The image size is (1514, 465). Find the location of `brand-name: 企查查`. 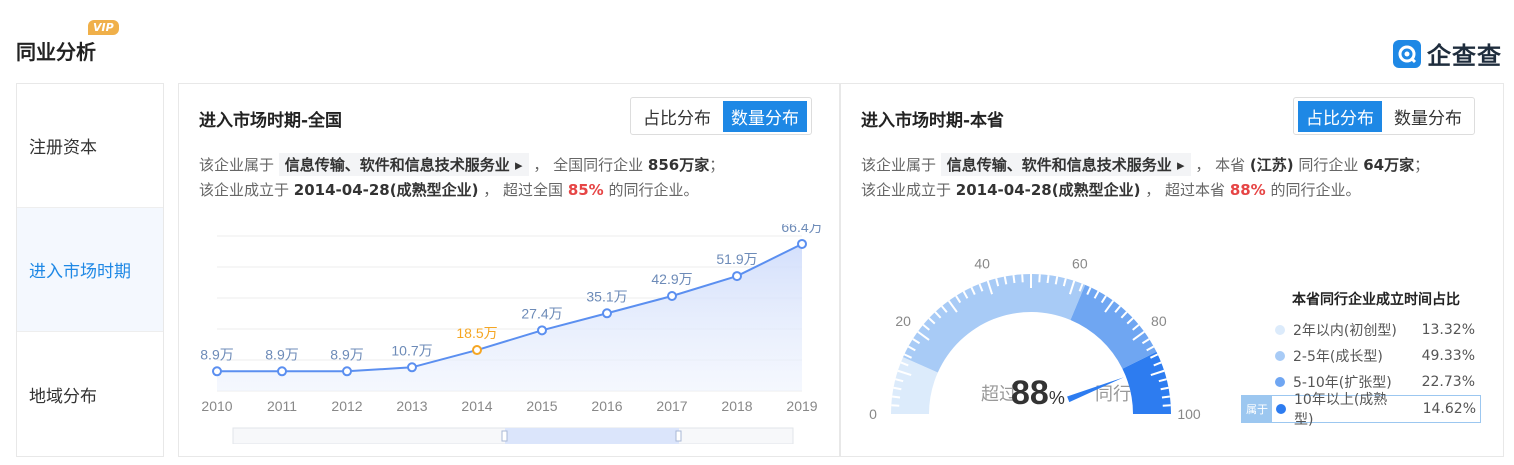

brand-name: 企查查 is located at coordinates (1464, 56).